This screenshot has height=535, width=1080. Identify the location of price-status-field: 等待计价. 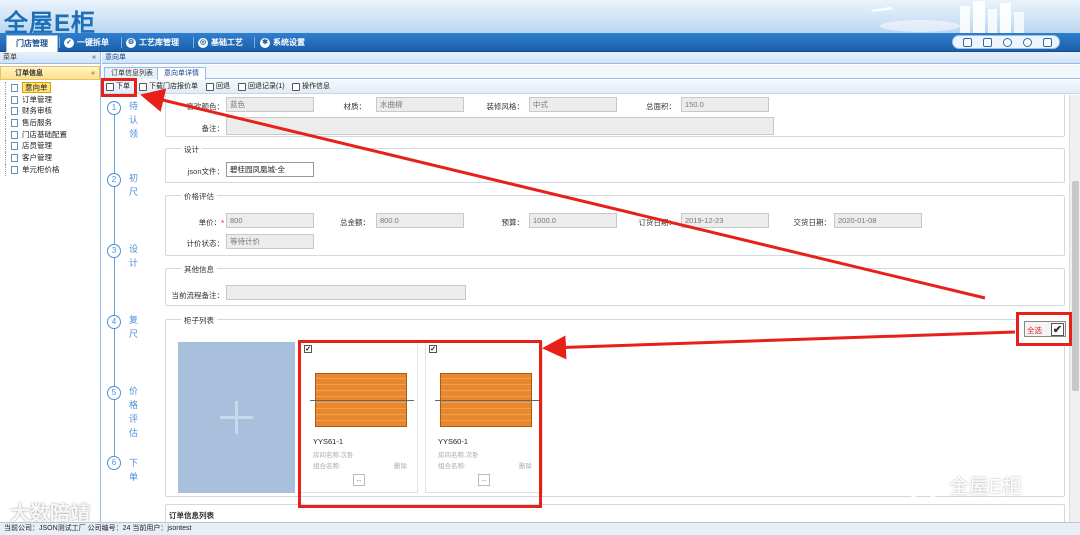
(270, 241).